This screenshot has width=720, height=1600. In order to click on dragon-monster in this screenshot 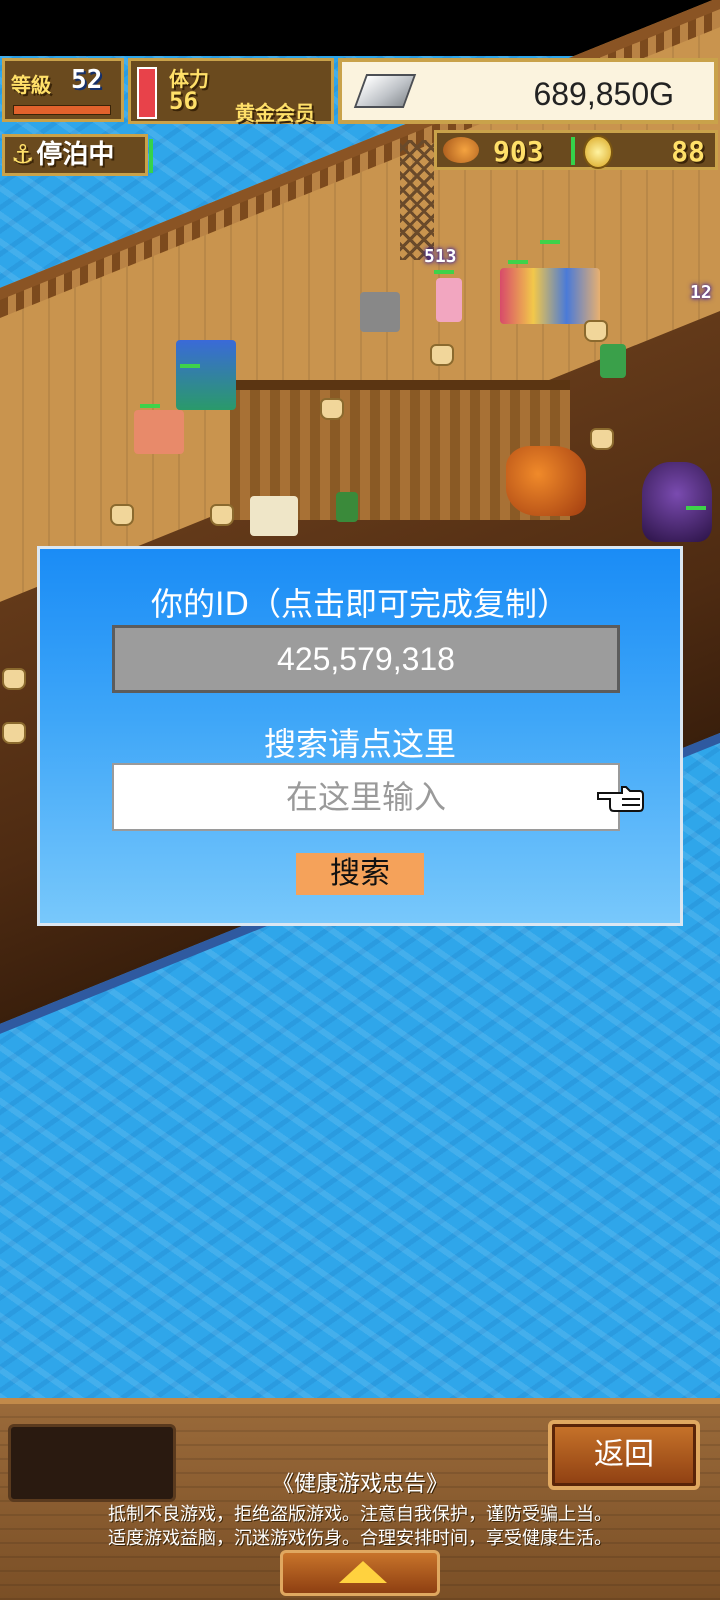, I will do `click(546, 481)`.